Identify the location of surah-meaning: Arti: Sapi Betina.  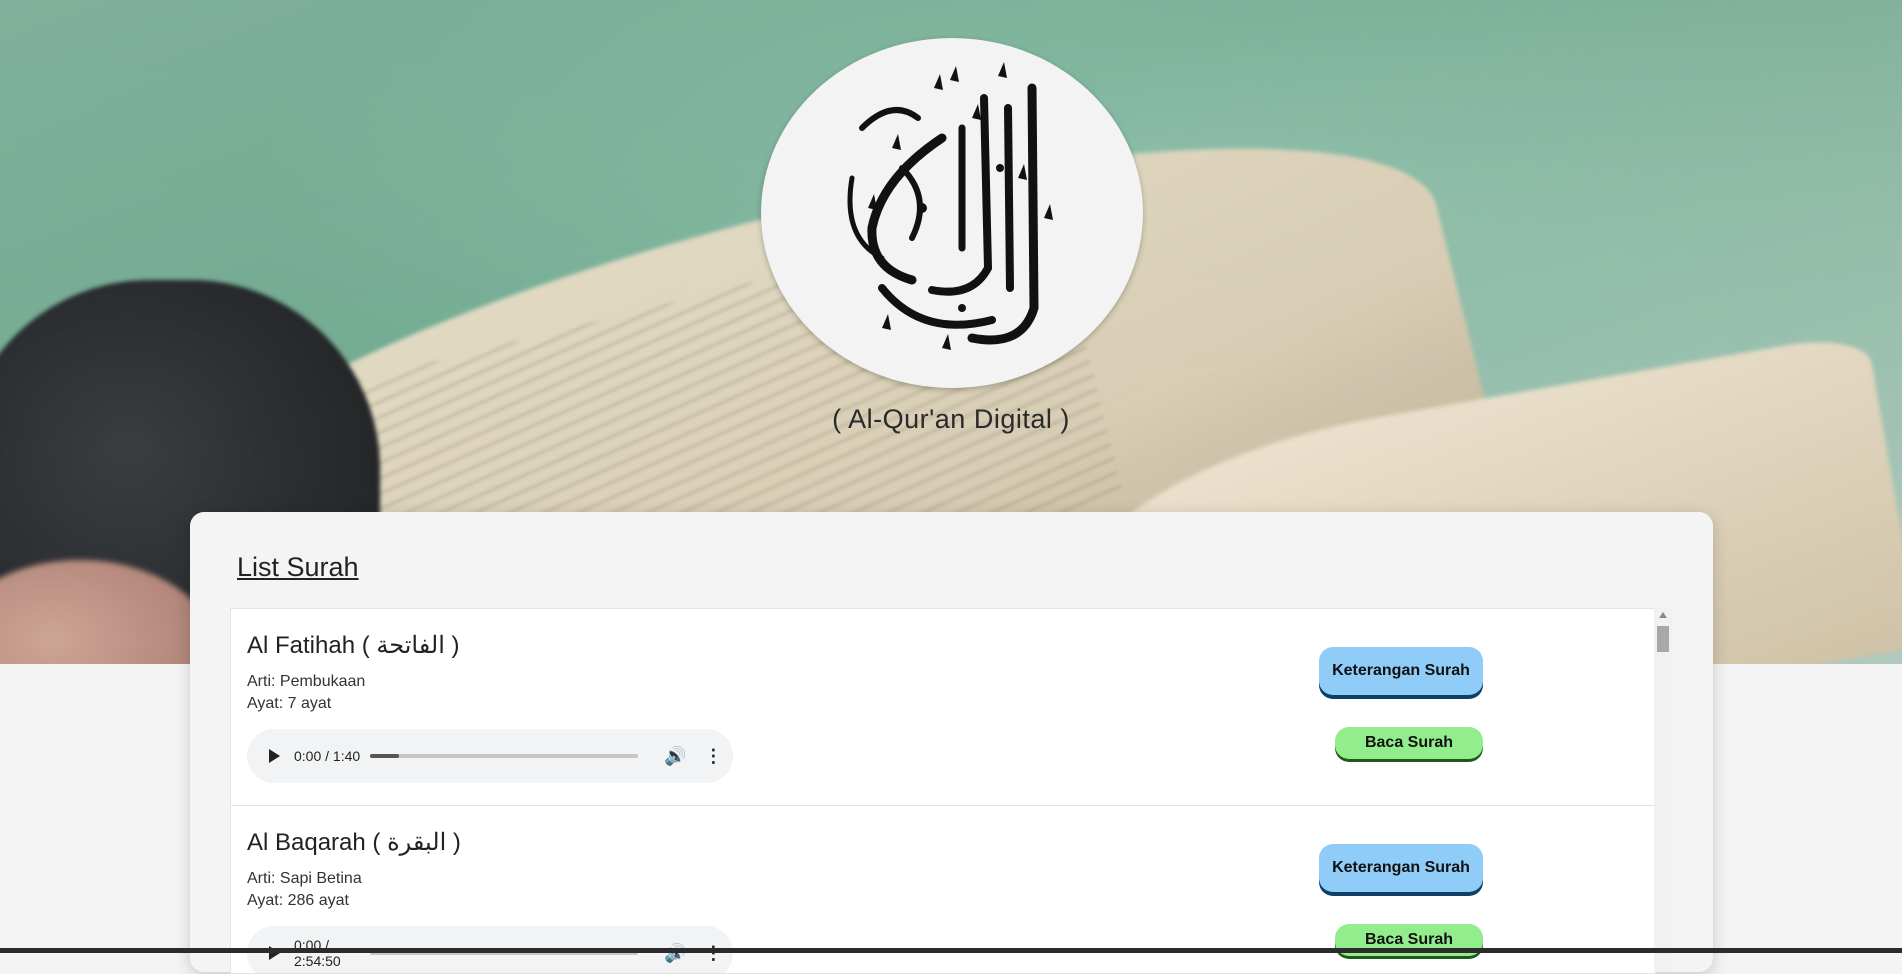
(304, 878).